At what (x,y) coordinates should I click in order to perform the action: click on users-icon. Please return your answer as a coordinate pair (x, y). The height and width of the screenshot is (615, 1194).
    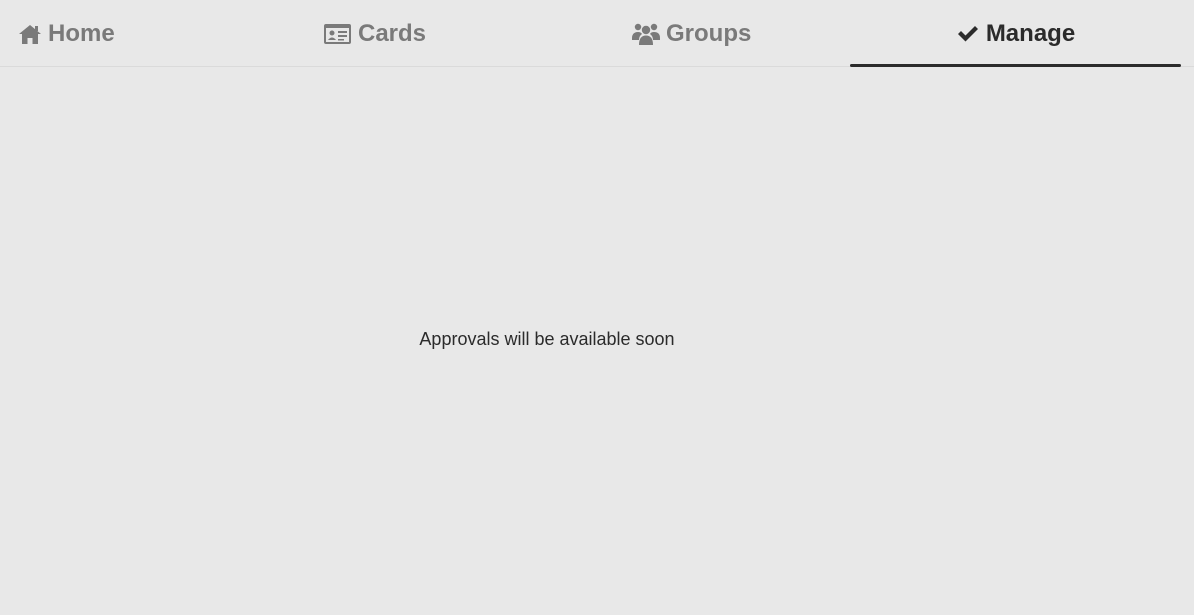
    Looking at the image, I should click on (646, 34).